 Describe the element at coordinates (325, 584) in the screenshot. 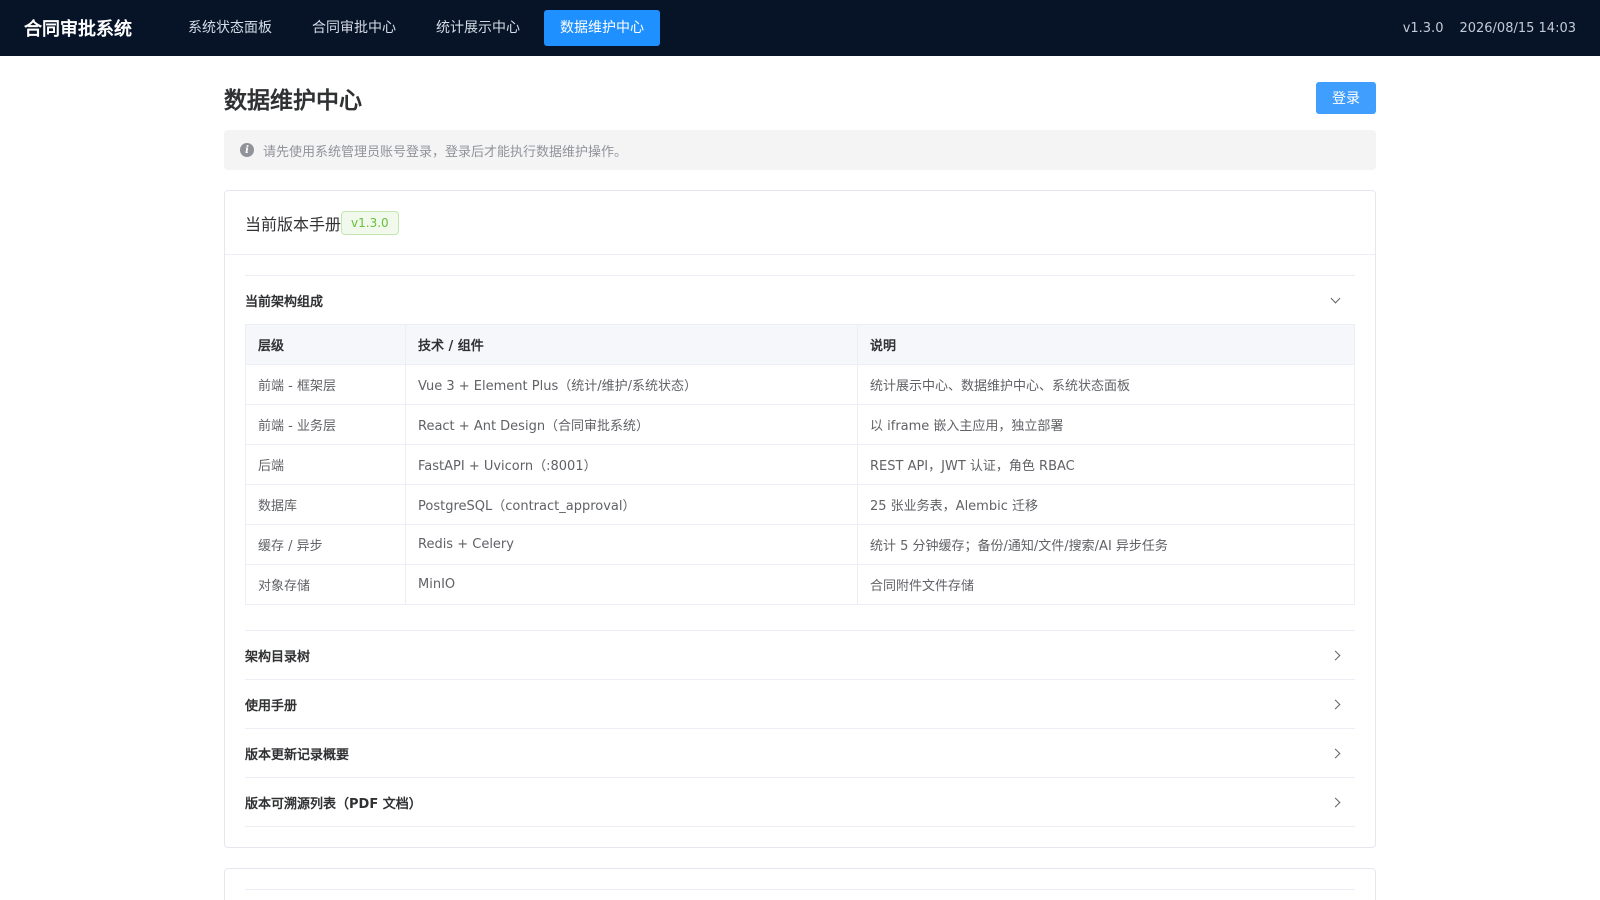

I see `table-cell: 对象存储` at that location.